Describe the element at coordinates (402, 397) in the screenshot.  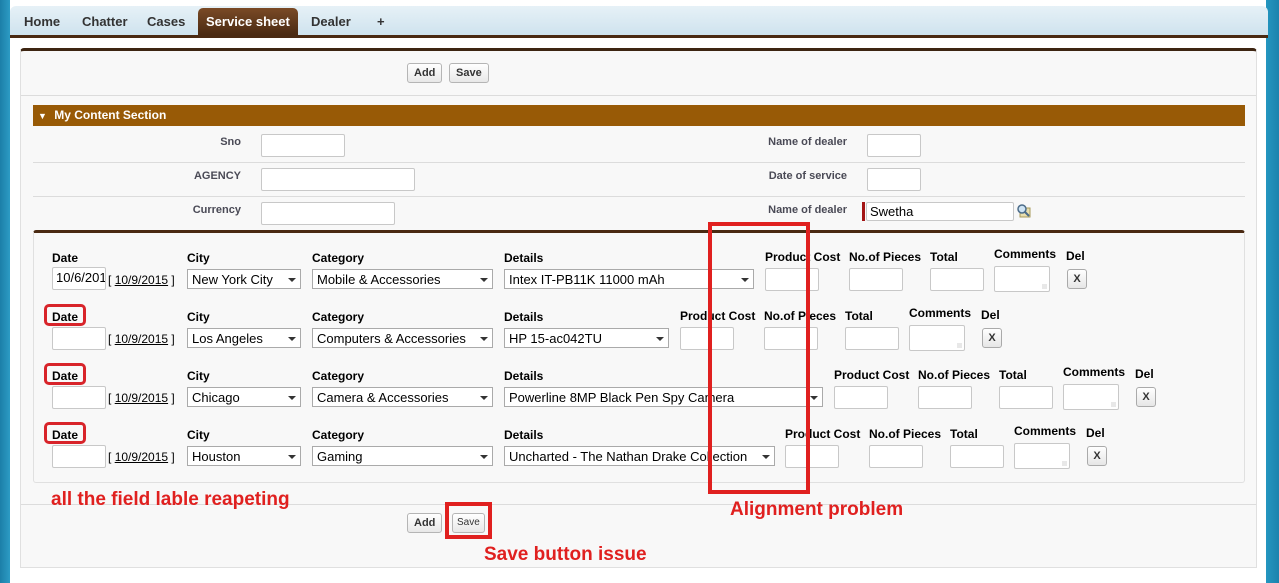
I see `category-select: Camera & Accessories` at that location.